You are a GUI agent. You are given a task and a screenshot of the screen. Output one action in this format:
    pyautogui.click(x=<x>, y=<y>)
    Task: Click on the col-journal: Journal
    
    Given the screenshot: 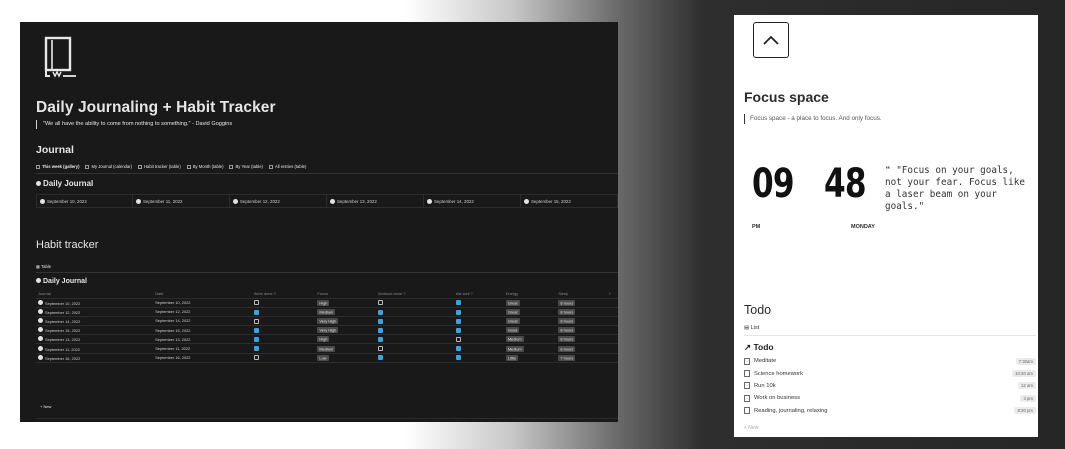 What is the action you would take?
    pyautogui.click(x=95, y=294)
    